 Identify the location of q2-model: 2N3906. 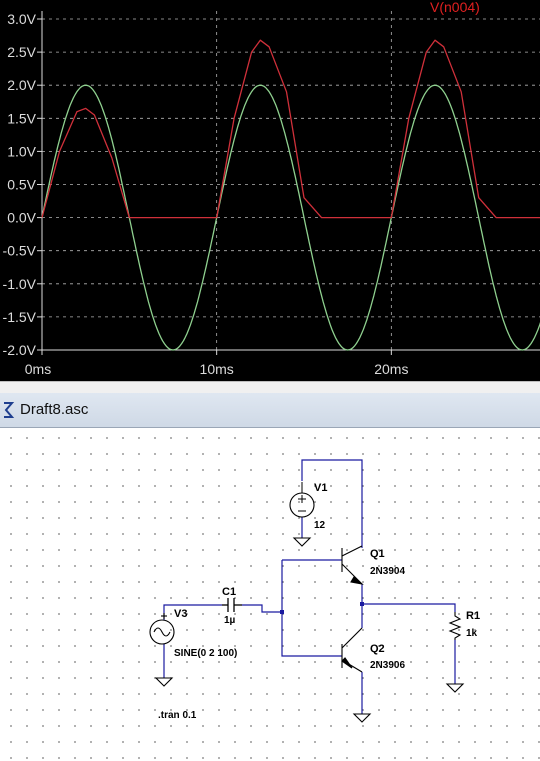
(387, 665).